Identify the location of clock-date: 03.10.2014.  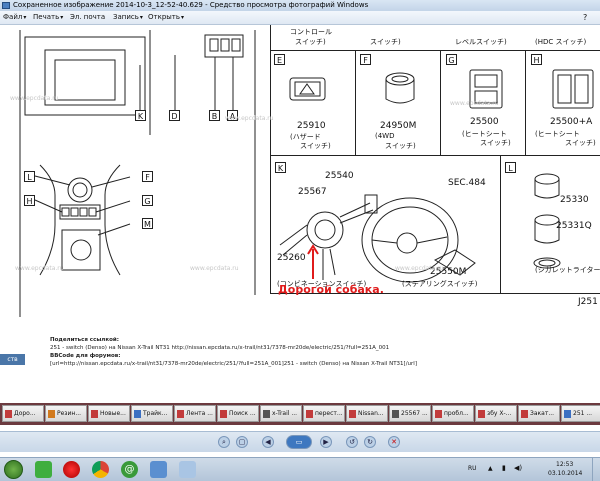
(565, 473).